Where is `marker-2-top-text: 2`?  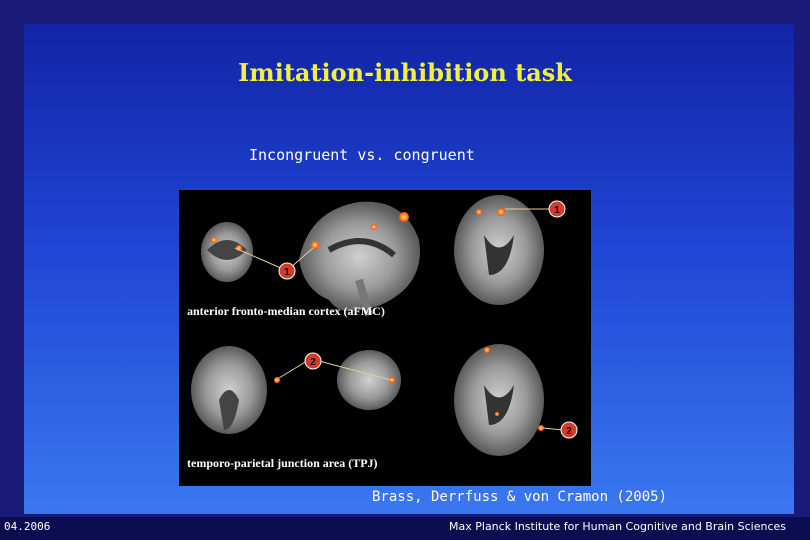 marker-2-top-text: 2 is located at coordinates (313, 362).